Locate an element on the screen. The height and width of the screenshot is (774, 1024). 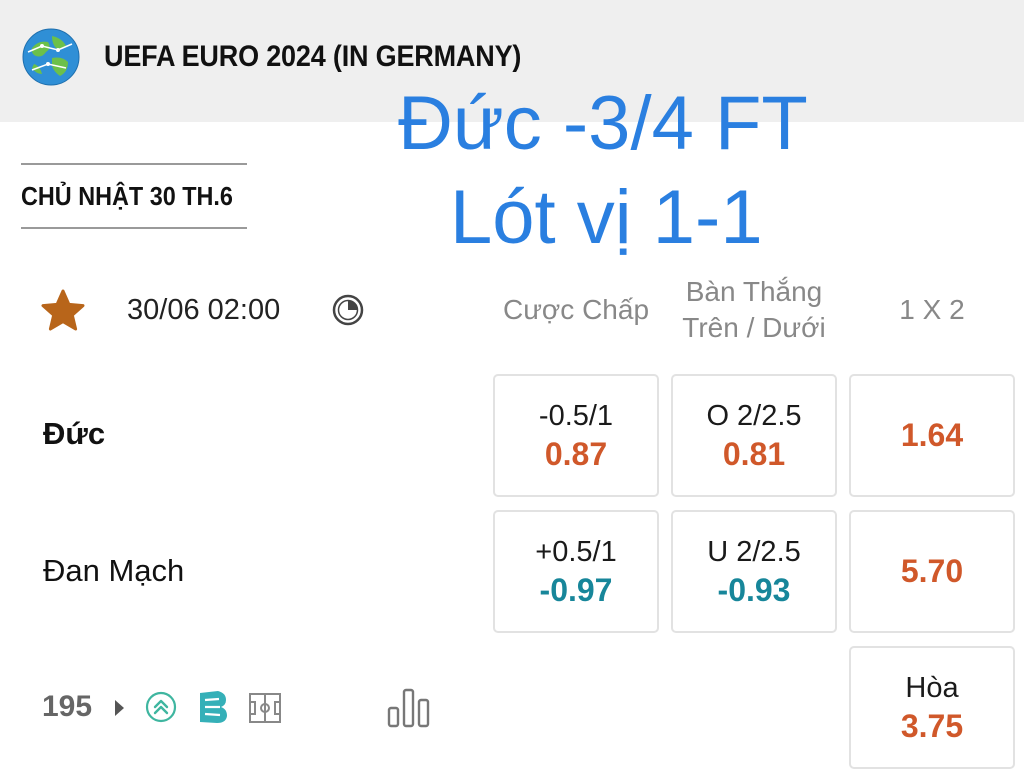
column-header-over-under-line2: Trên / Dưới is located at coordinates (754, 327).